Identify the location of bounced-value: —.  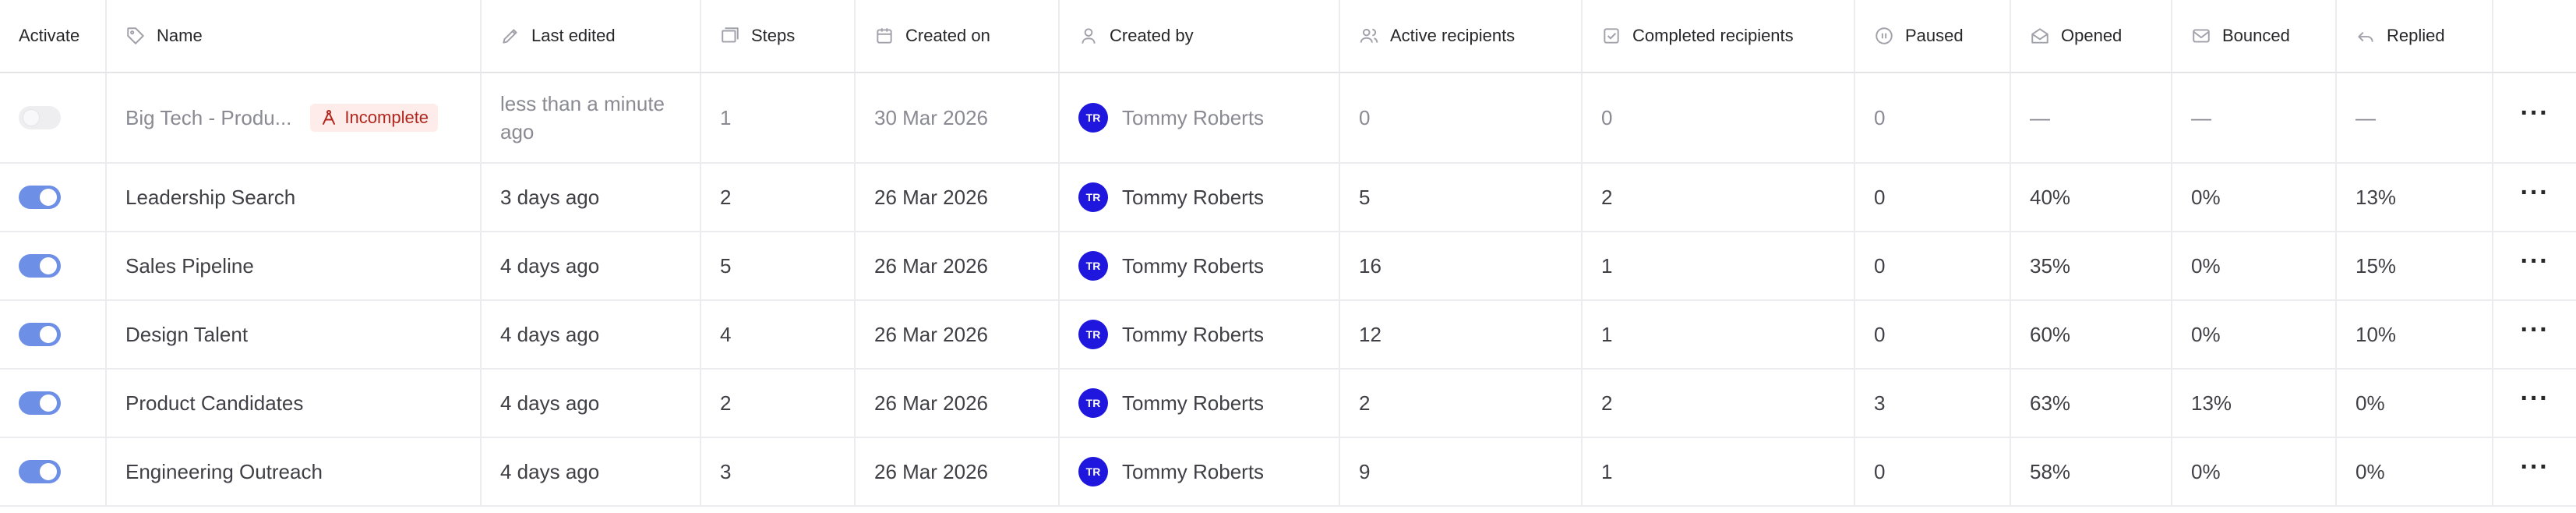
(2201, 117).